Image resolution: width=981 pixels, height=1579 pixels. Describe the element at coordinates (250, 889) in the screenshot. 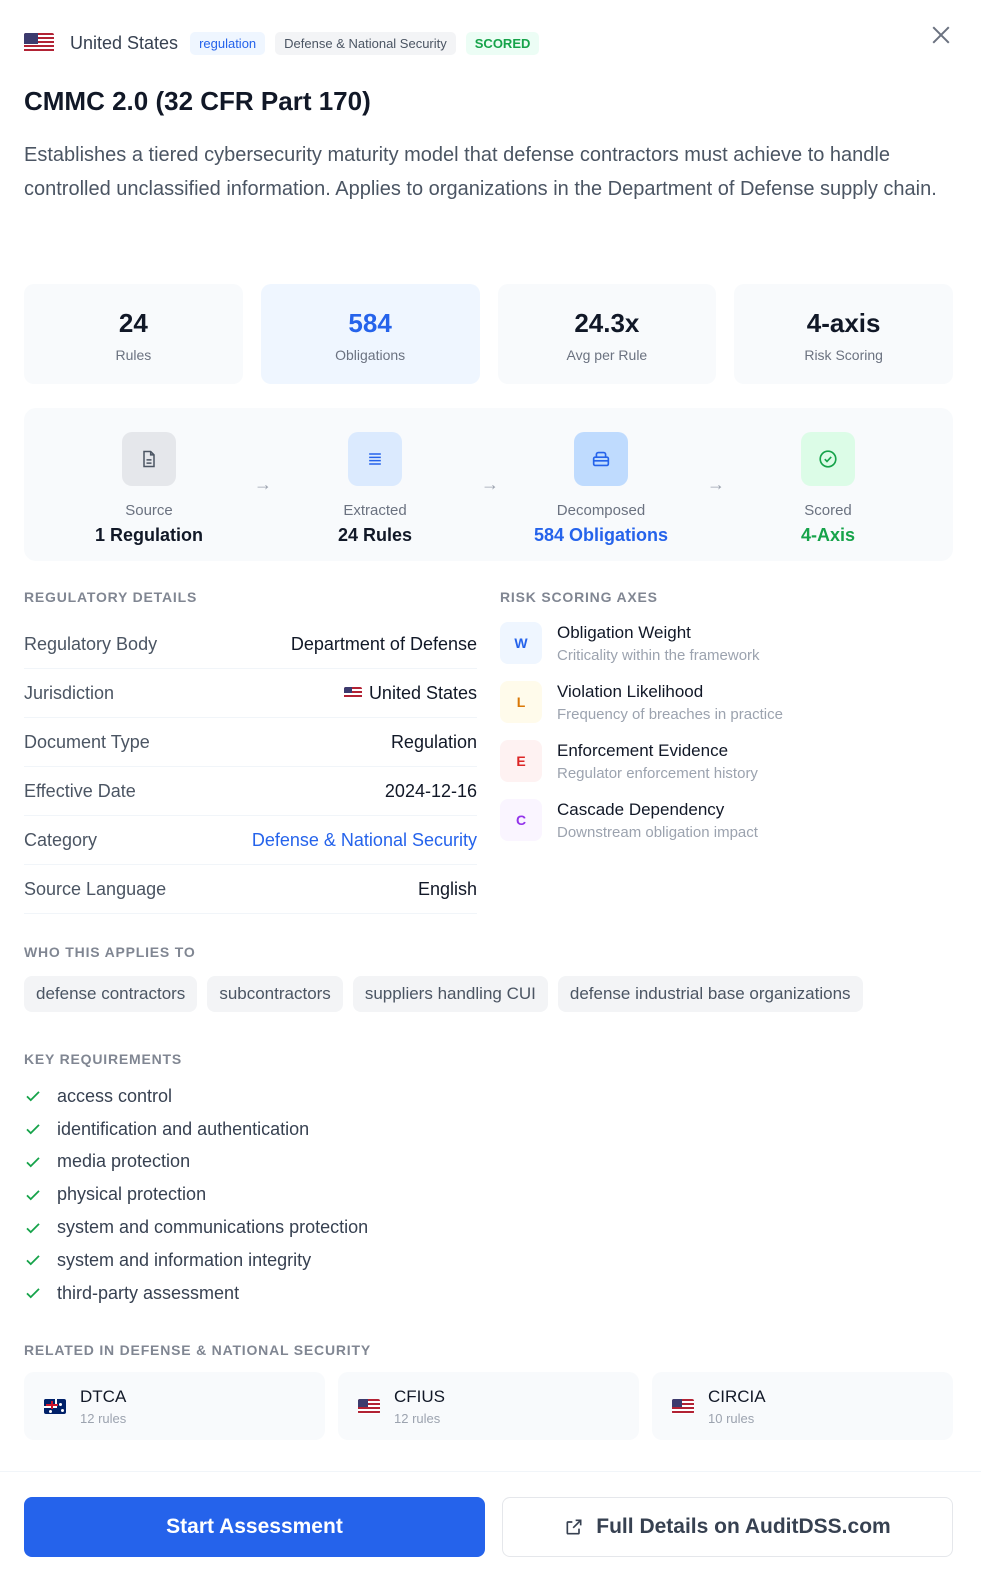

I see `detail-row: Source Language English` at that location.